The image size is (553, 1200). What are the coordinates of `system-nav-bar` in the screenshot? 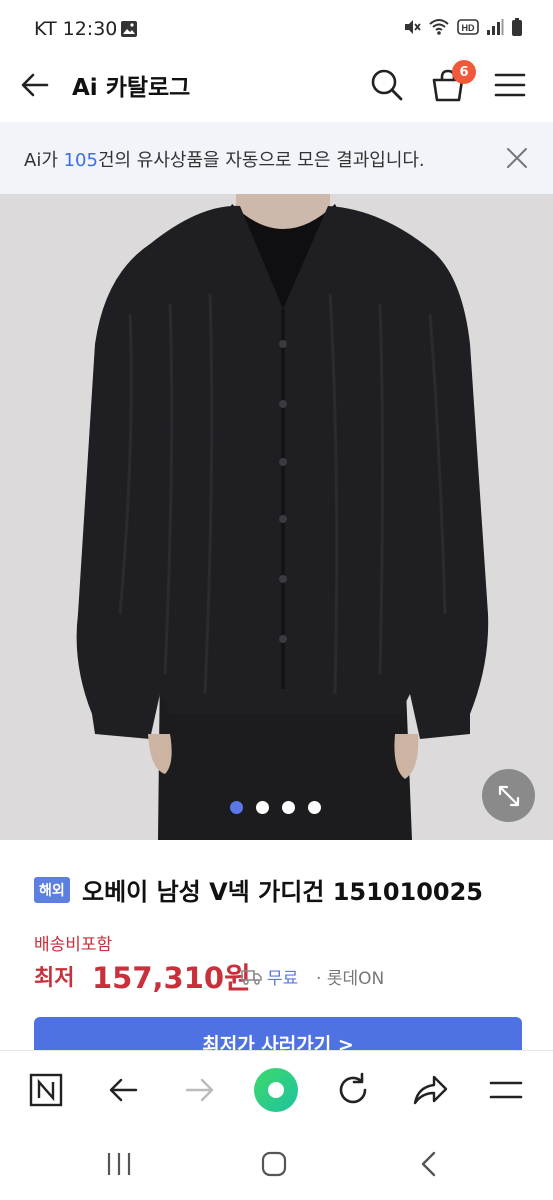 It's located at (276, 1165).